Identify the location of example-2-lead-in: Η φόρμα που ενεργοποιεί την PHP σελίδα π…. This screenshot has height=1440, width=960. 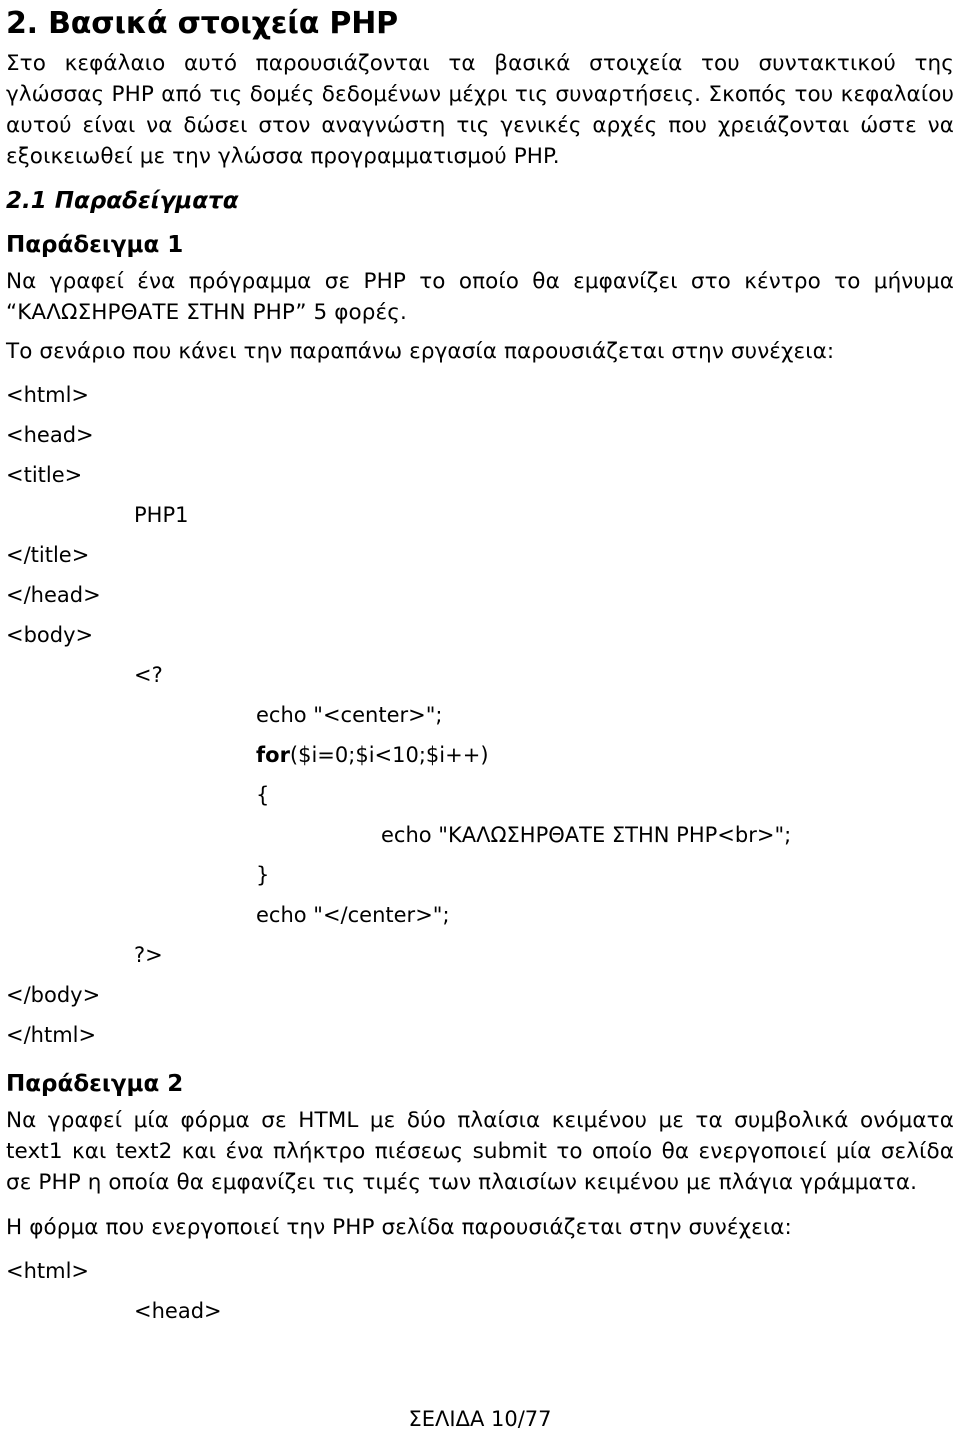
(399, 1227).